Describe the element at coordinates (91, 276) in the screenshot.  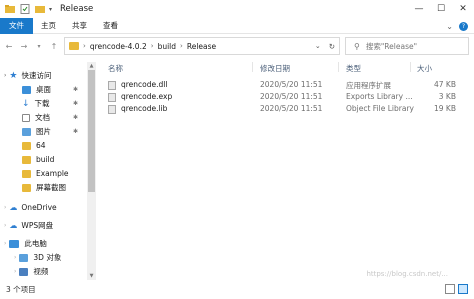
I see `scroll-down-icon: ▼` at that location.